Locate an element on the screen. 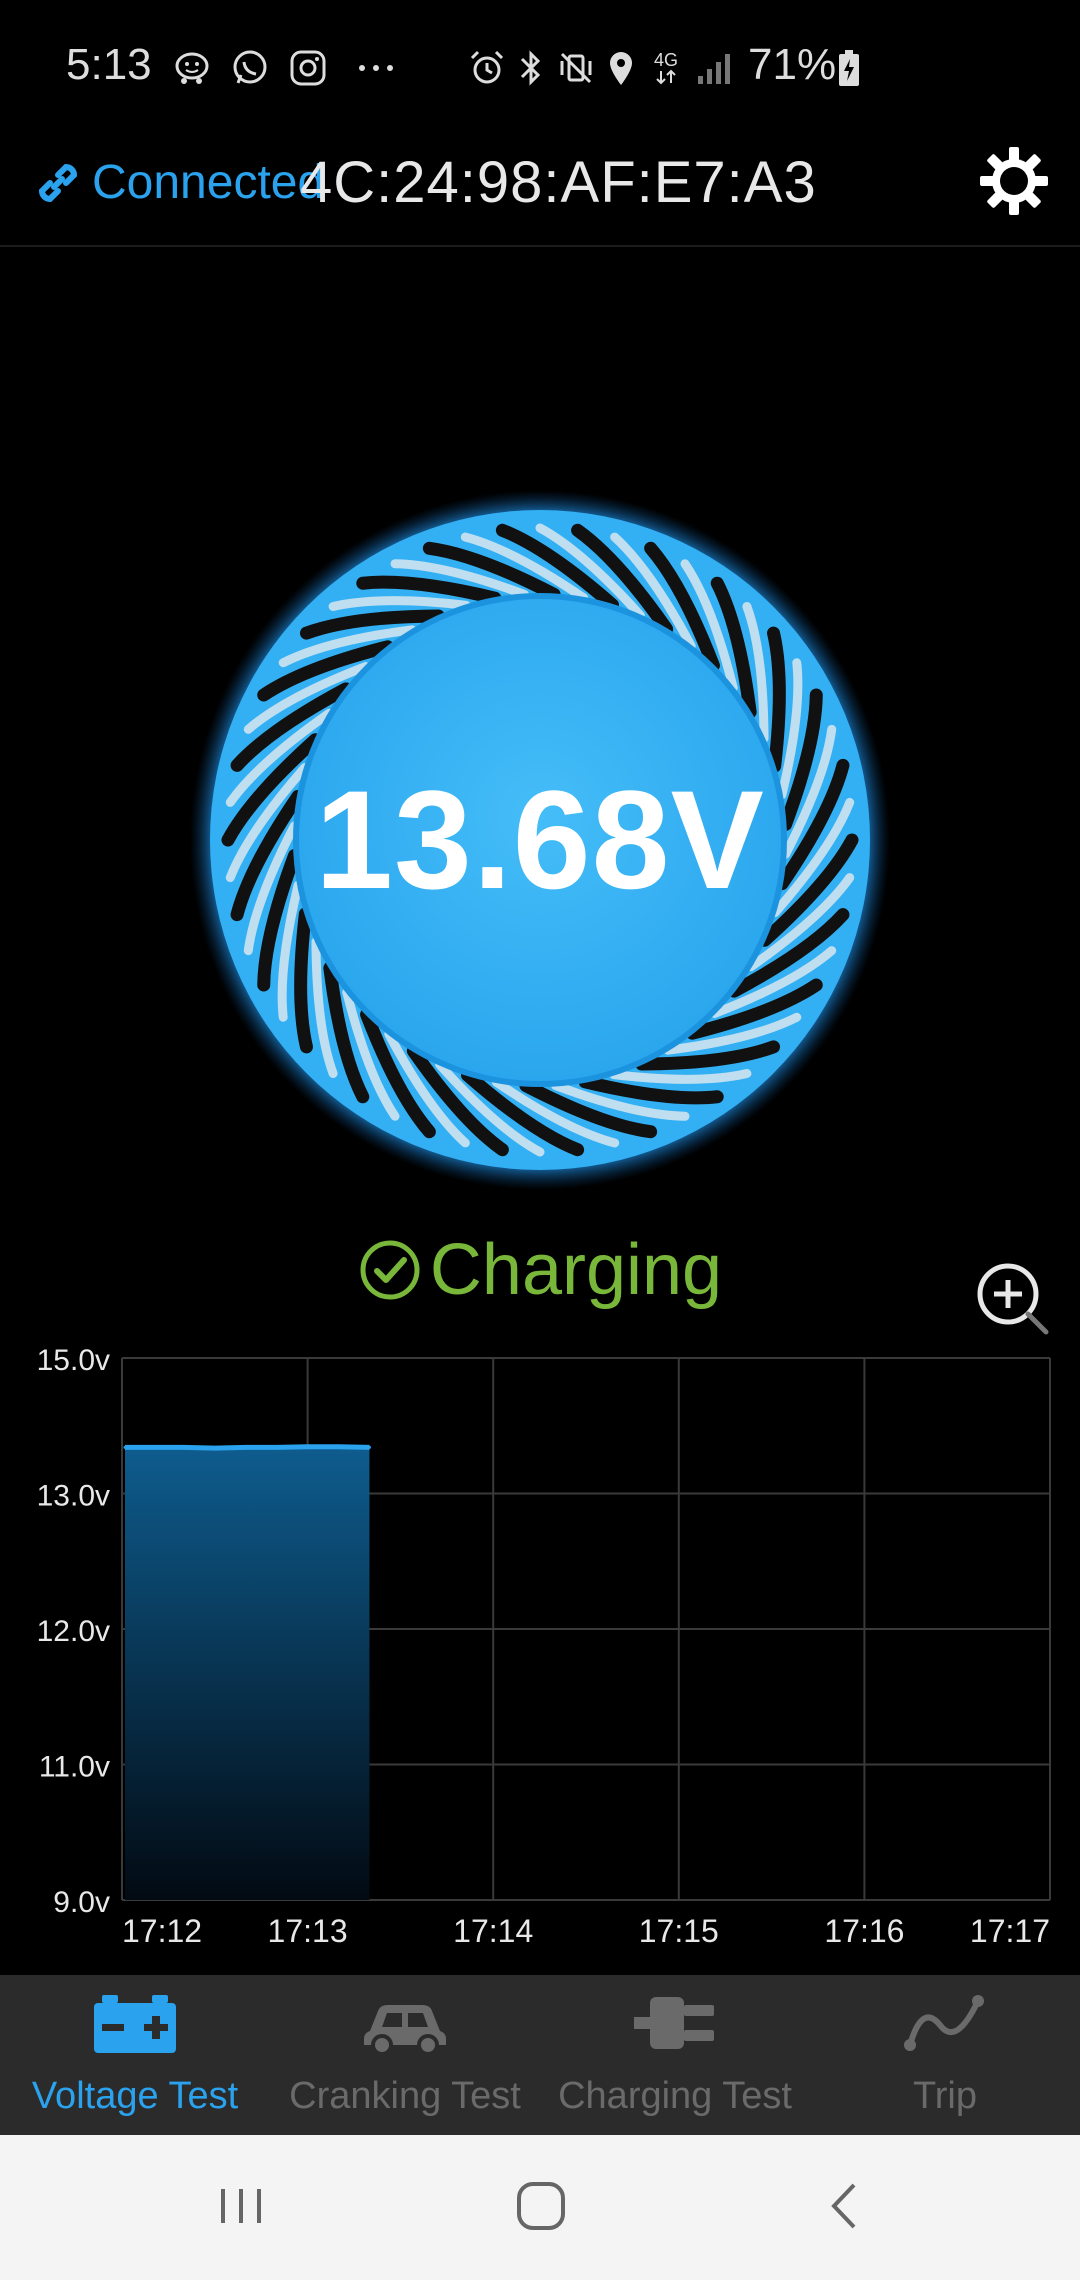 This screenshot has width=1080, height=2280. network-type-label: 4G is located at coordinates (665, 60).